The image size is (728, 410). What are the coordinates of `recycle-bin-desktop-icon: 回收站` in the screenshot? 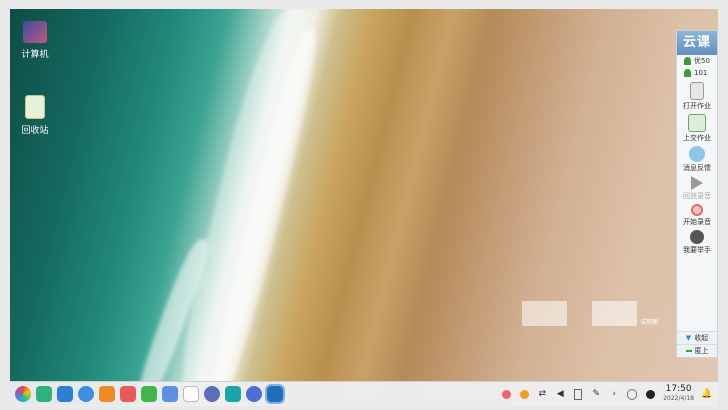 It's located at (35, 115).